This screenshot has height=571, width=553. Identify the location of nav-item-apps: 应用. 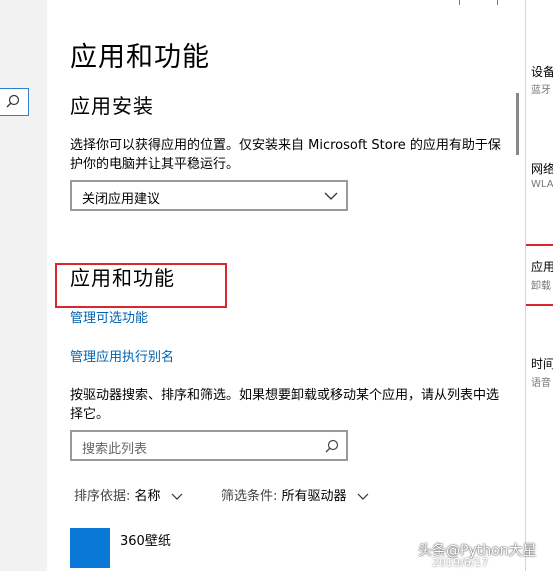
(542, 266).